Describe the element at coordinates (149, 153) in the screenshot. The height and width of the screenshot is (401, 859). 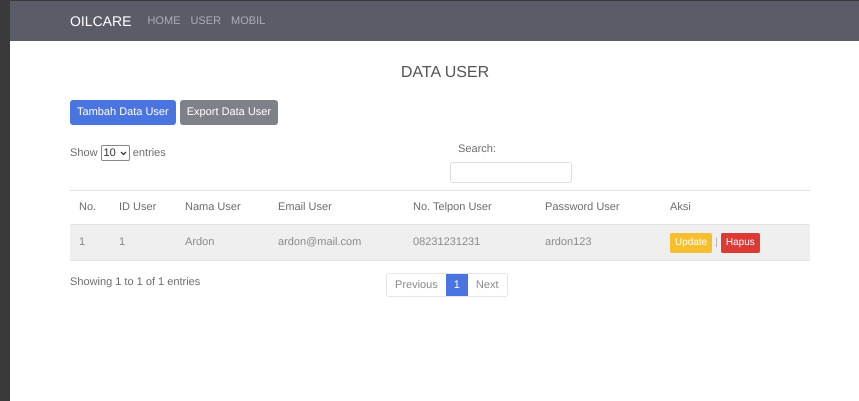
I see `entries-label: entries` at that location.